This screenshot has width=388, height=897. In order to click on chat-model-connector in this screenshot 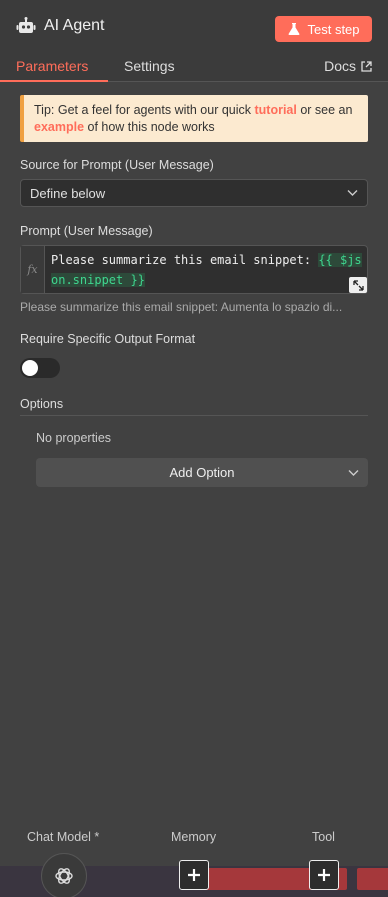, I will do `click(64, 875)`.